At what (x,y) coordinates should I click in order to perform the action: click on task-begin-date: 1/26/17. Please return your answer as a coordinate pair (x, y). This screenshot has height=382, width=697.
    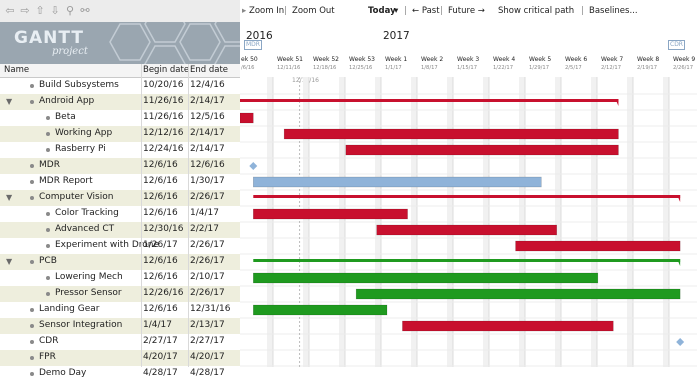
    Looking at the image, I should click on (160, 245).